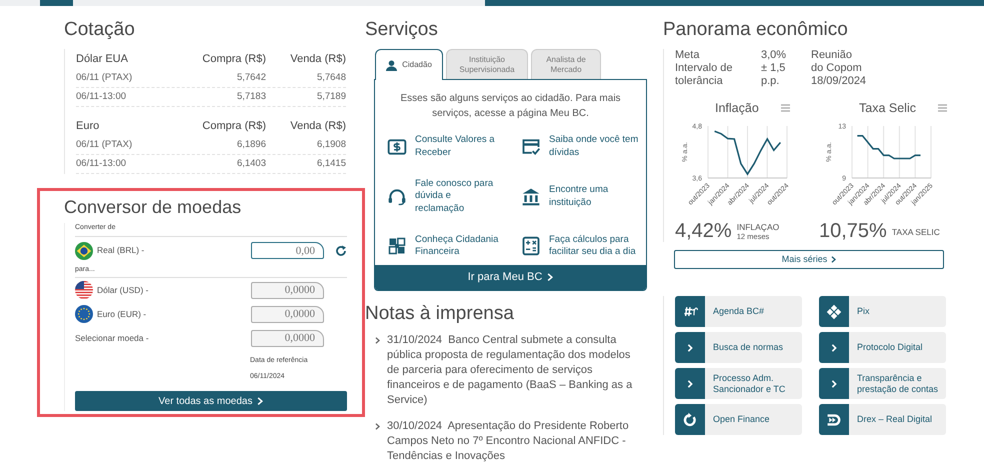 The width and height of the screenshot is (984, 469). I want to click on currency-dropdown: Real (BRL) -, so click(174, 250).